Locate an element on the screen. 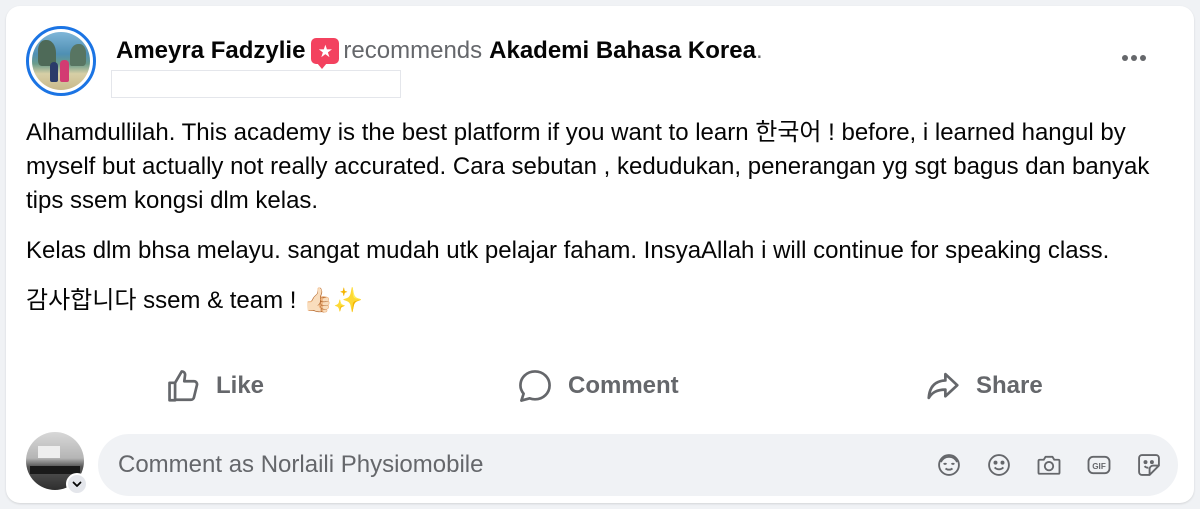  more-options-button is located at coordinates (1134, 58).